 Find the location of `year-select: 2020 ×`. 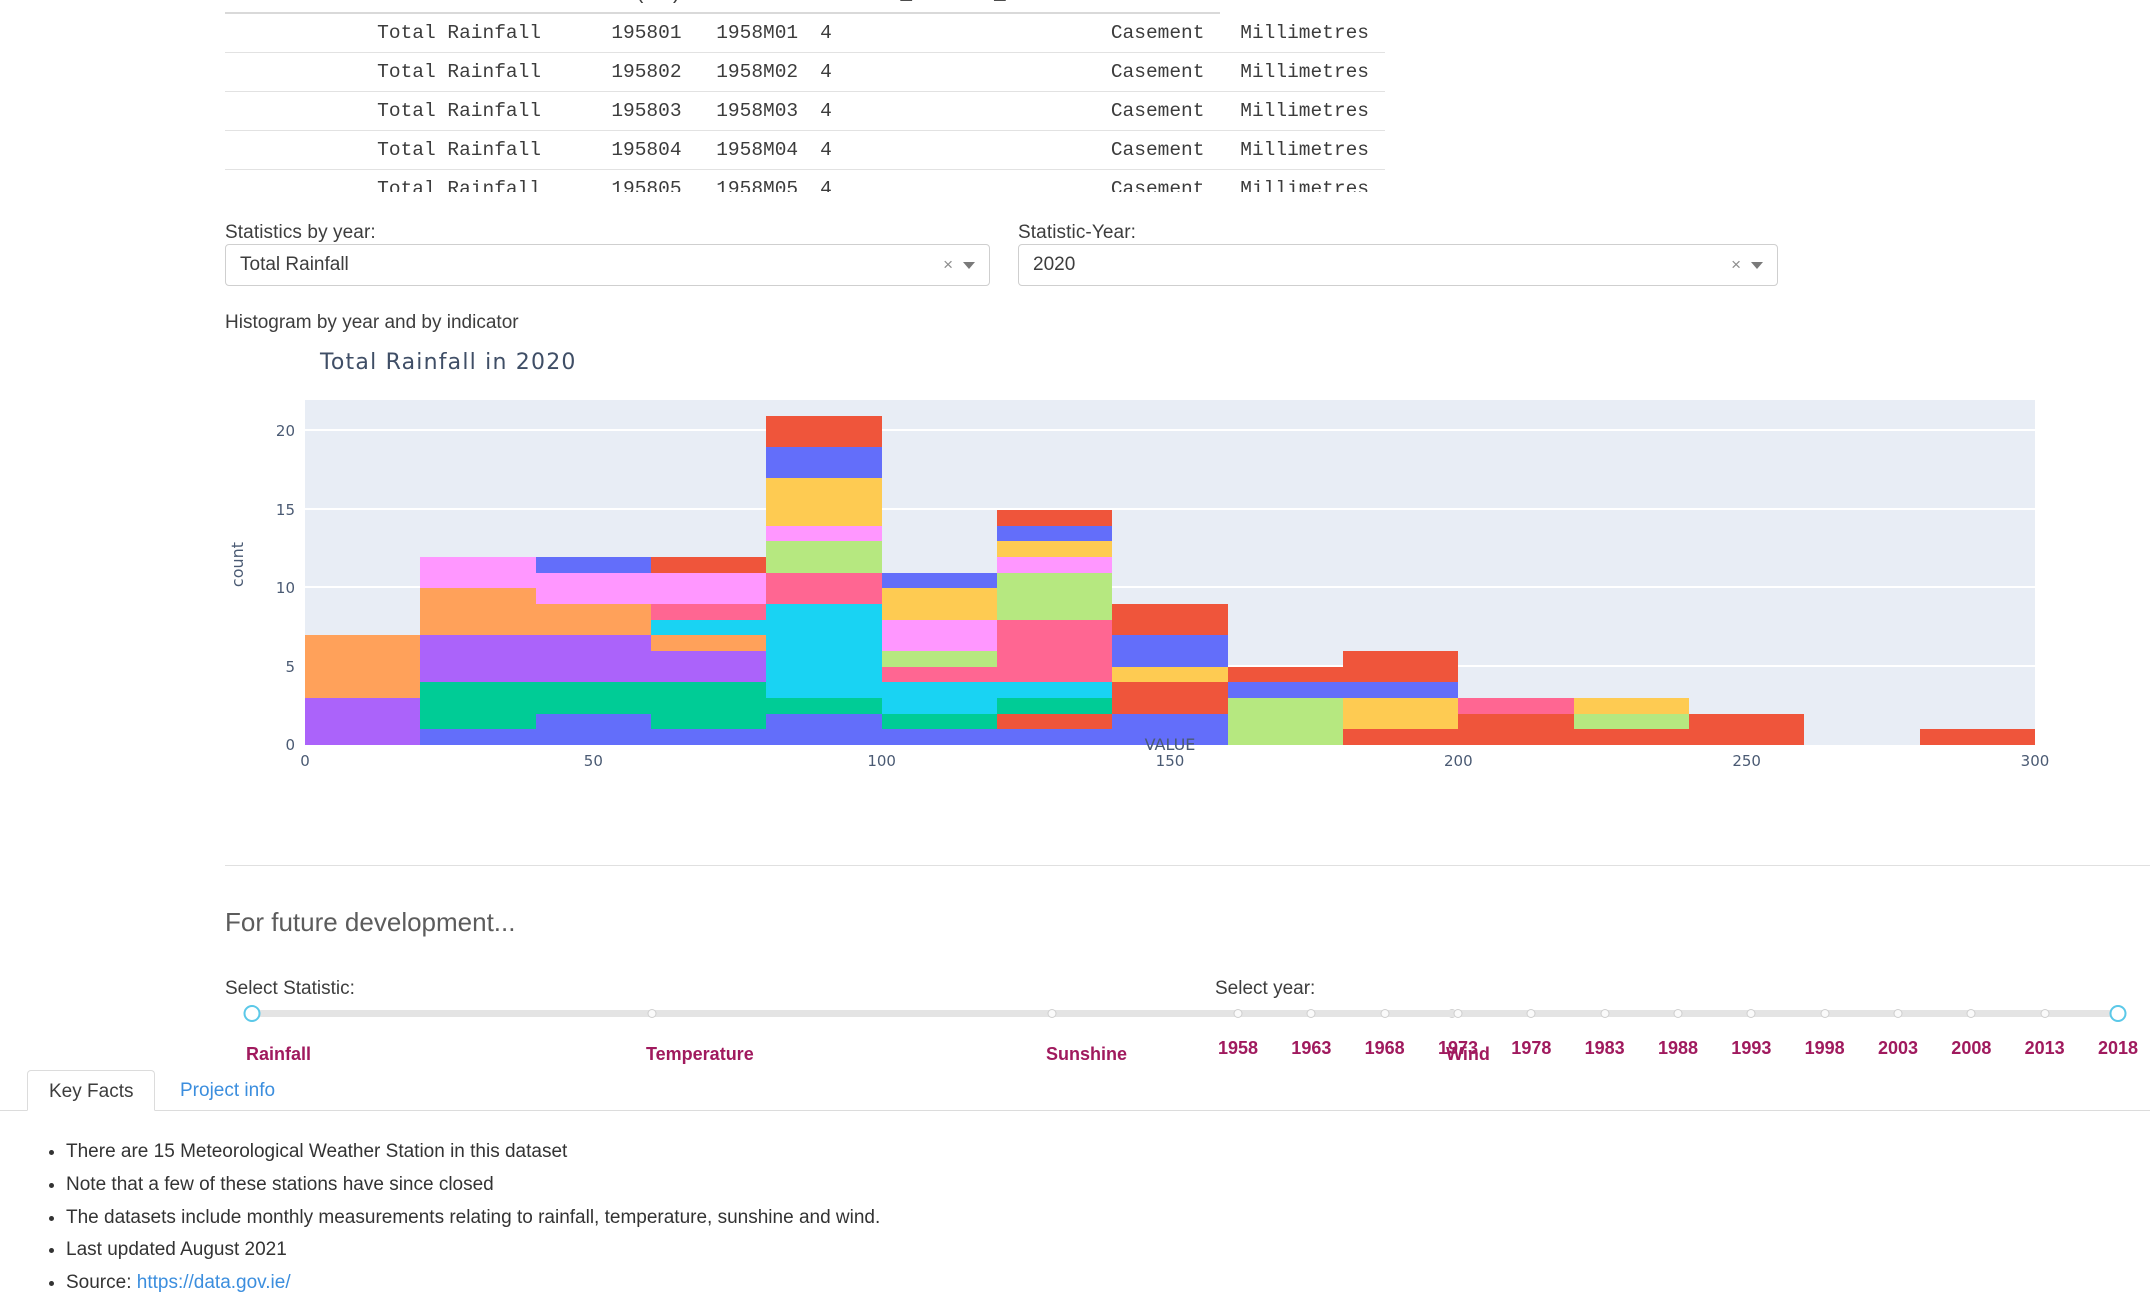

year-select: 2020 × is located at coordinates (1398, 265).